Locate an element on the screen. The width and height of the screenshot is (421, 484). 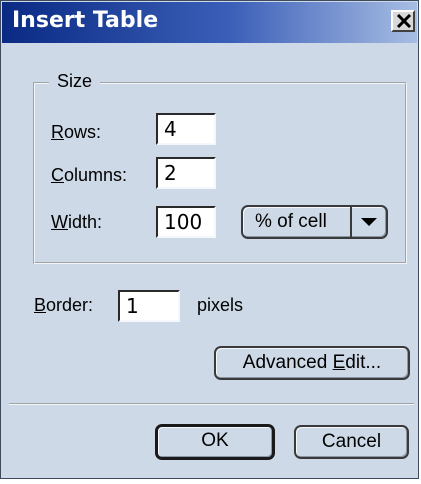
dropdown-arrow is located at coordinates (368, 222).